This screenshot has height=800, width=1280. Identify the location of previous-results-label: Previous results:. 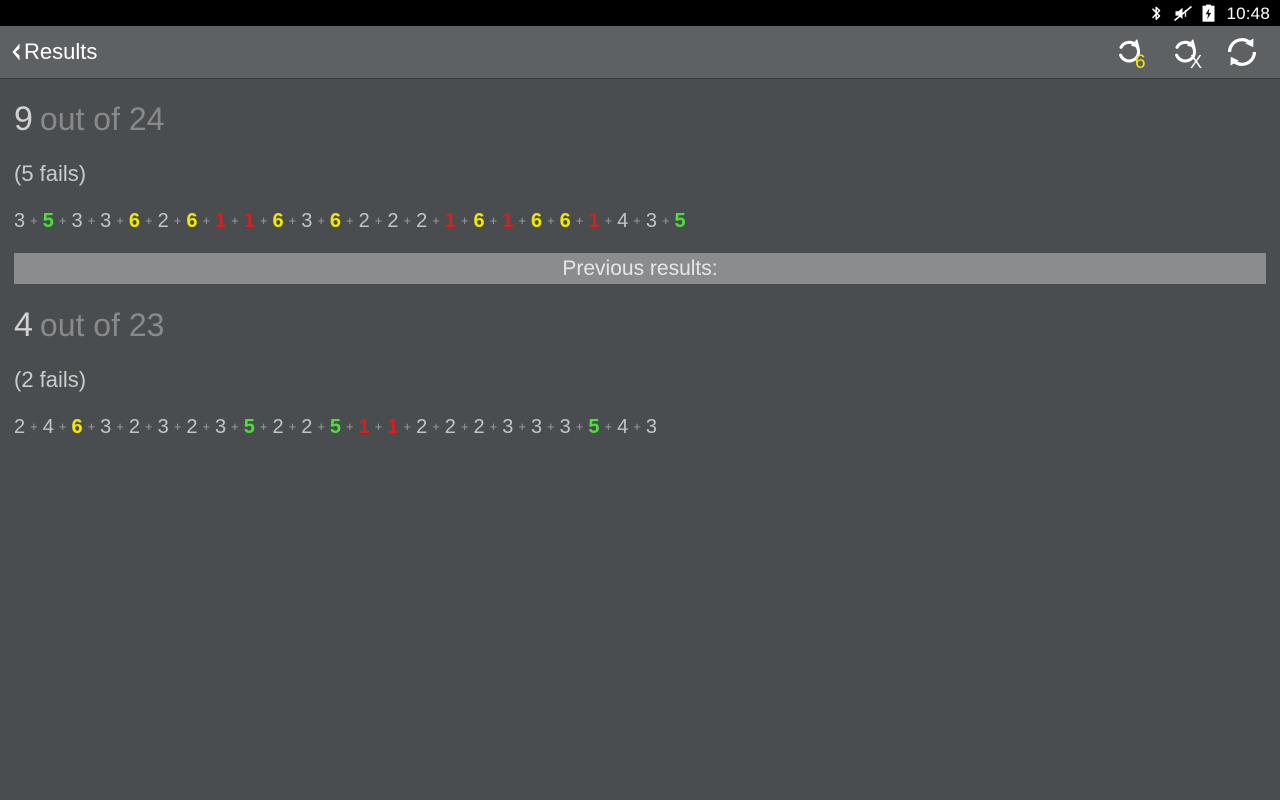
(640, 268).